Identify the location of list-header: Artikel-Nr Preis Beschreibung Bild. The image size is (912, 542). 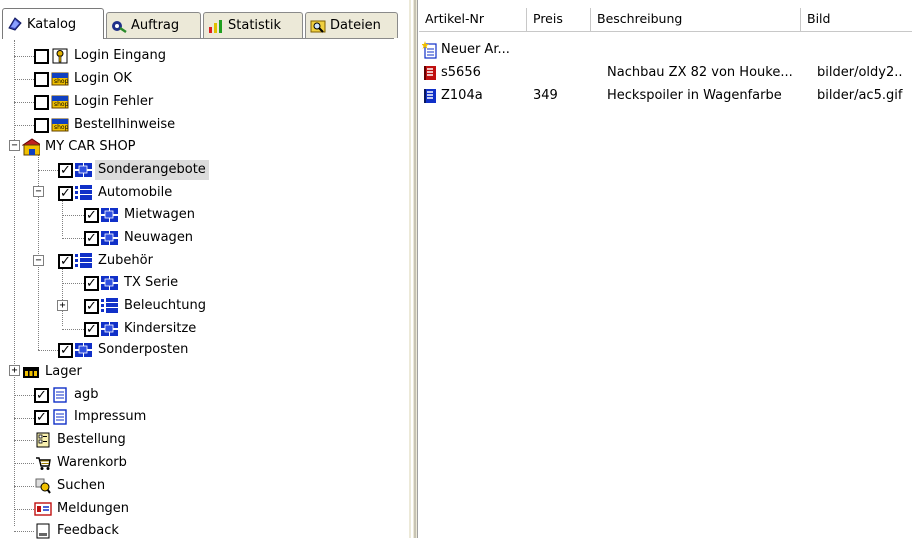
(665, 20).